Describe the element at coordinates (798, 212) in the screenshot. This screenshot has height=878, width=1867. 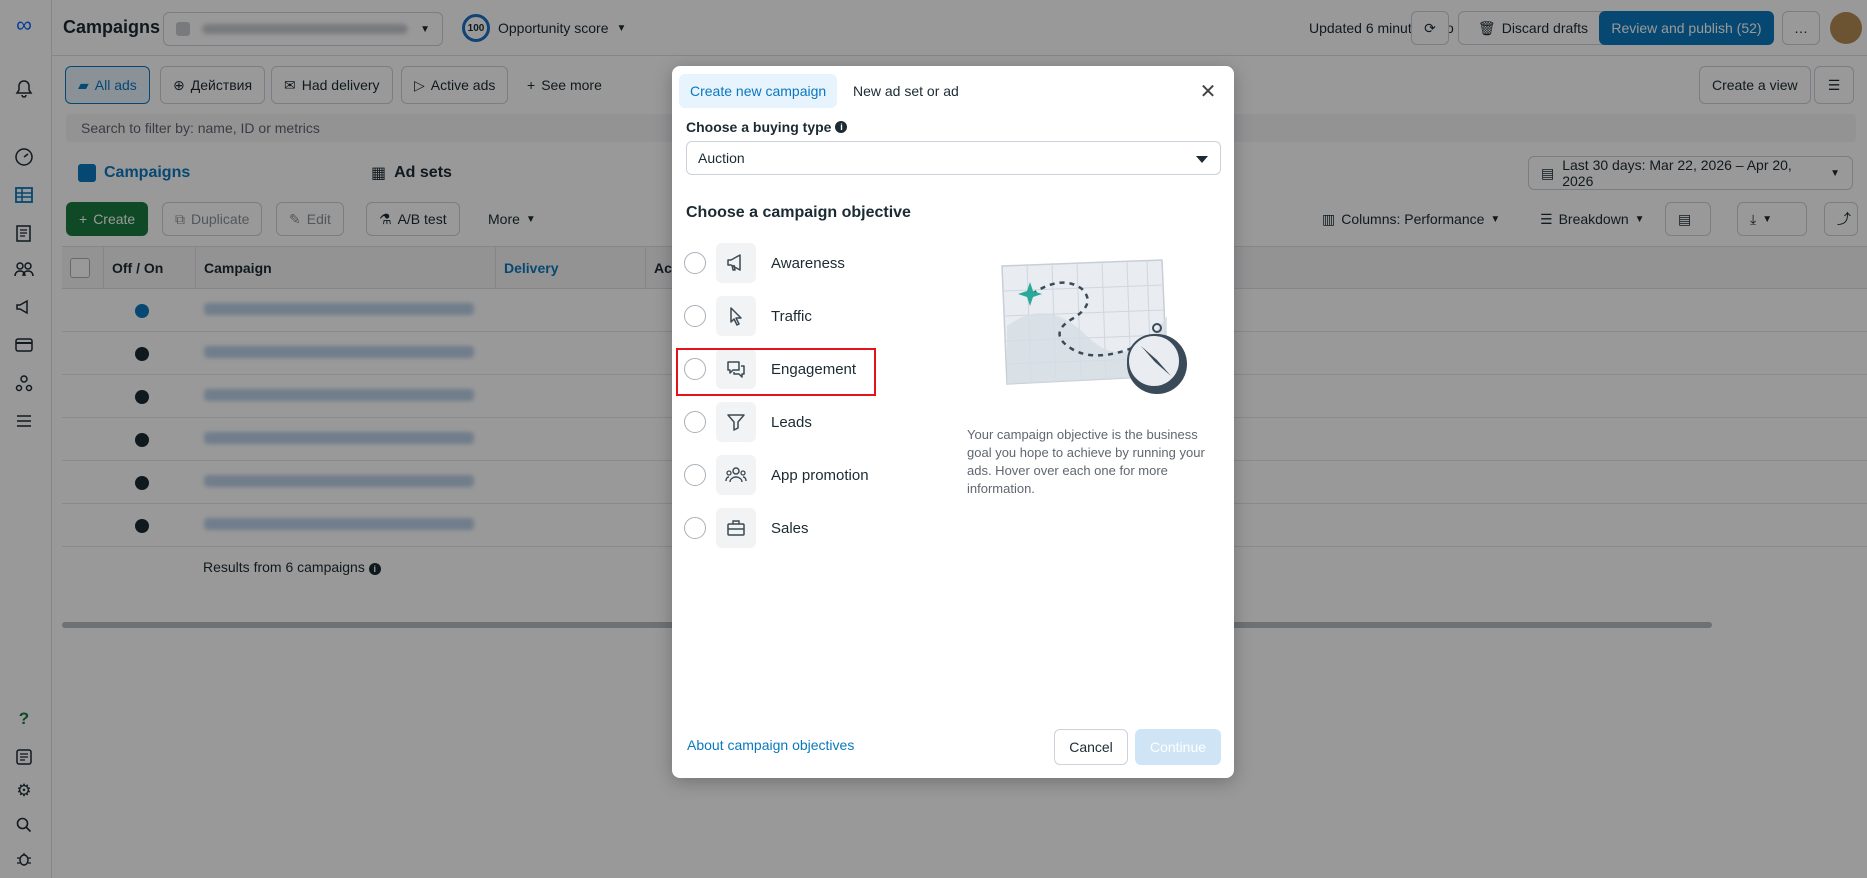
I see `objective-heading: Choose a campaign objective` at that location.